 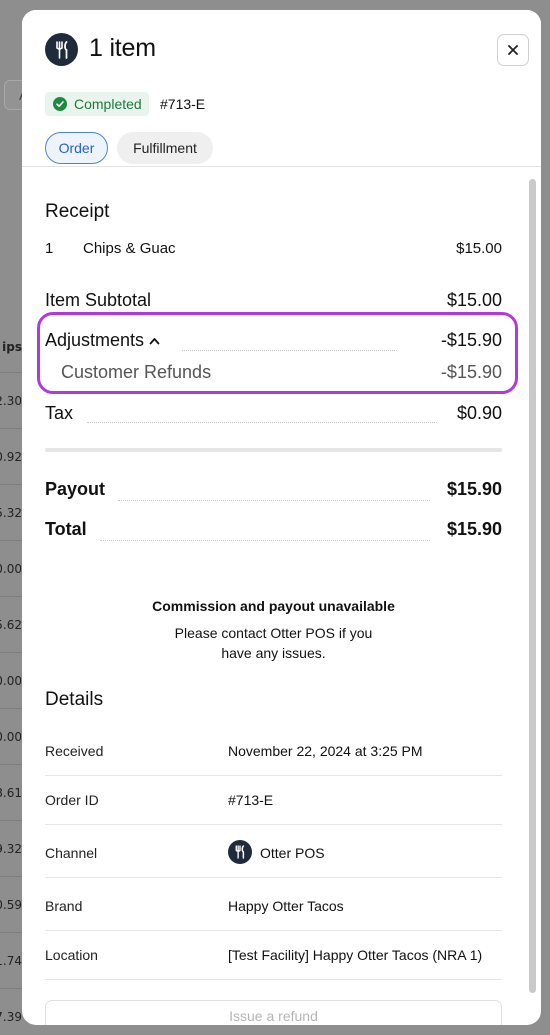 What do you see at coordinates (474, 300) in the screenshot?
I see `item-subtotal-value: $15.00` at bounding box center [474, 300].